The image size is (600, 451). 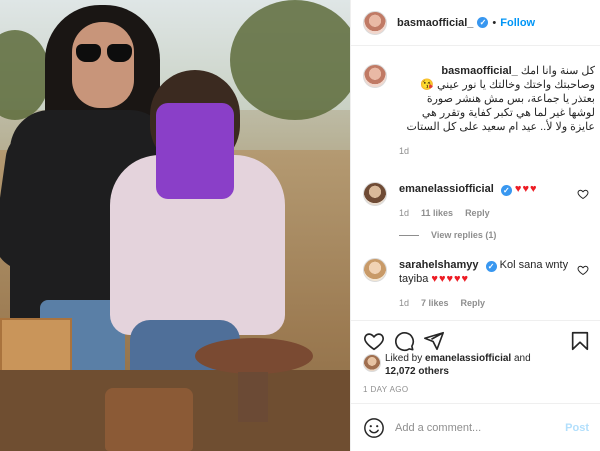 I want to click on likes-count: 12,072 others, so click(x=417, y=371).